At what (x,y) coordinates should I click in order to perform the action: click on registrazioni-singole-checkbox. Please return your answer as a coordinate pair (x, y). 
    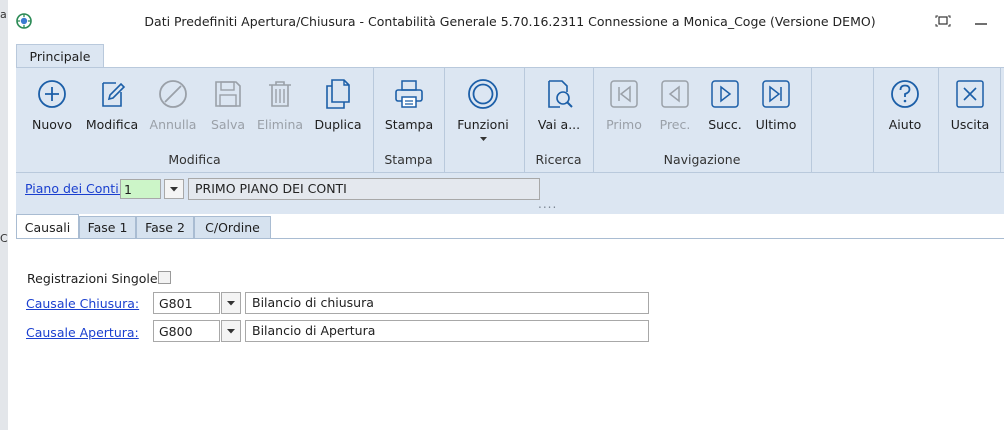
    Looking at the image, I should click on (164, 277).